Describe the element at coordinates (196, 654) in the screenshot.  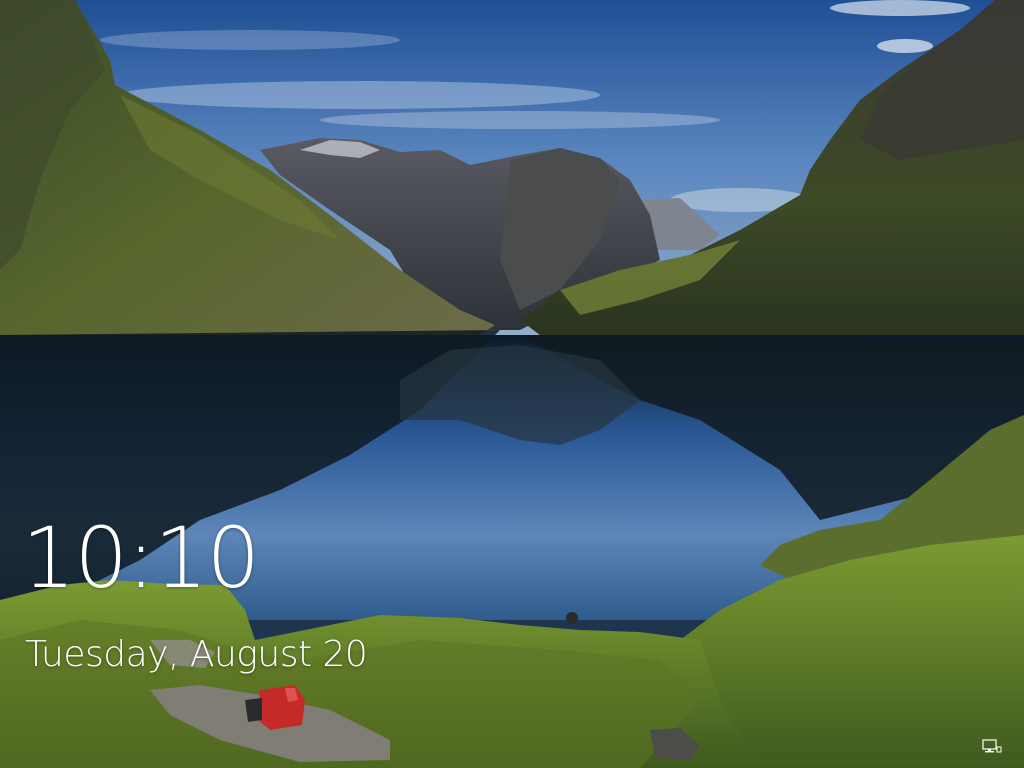
I see `lock-screen-date: Tuesday, August 20` at that location.